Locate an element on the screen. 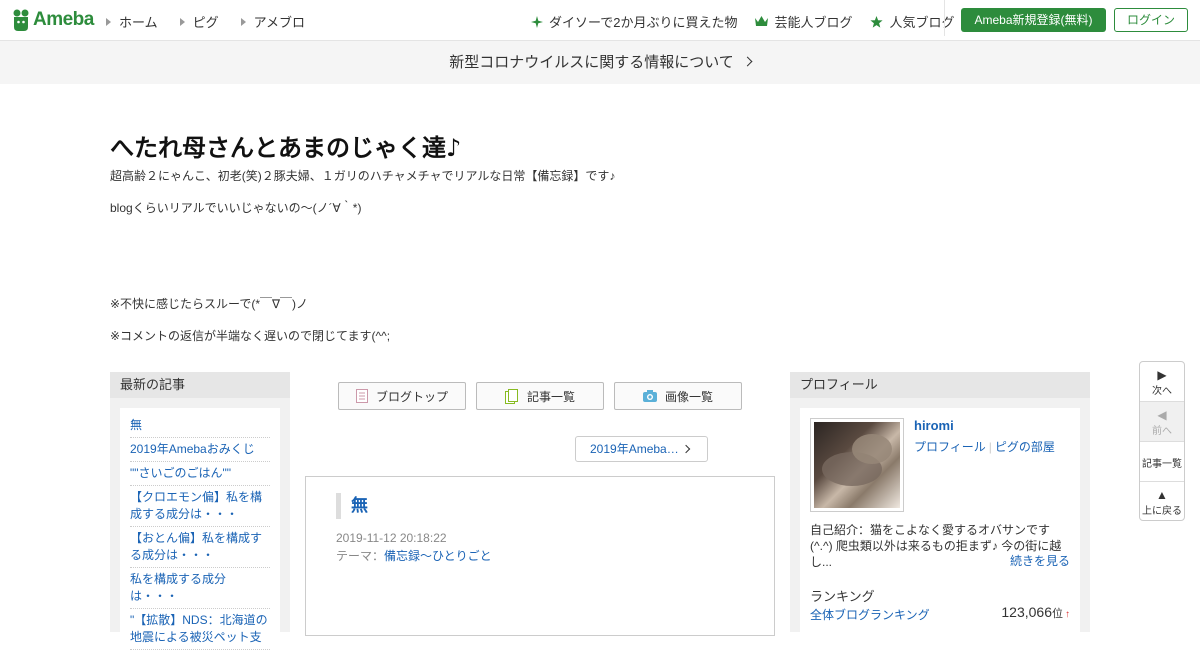  nav-pigg: ピグ is located at coordinates (199, 21).